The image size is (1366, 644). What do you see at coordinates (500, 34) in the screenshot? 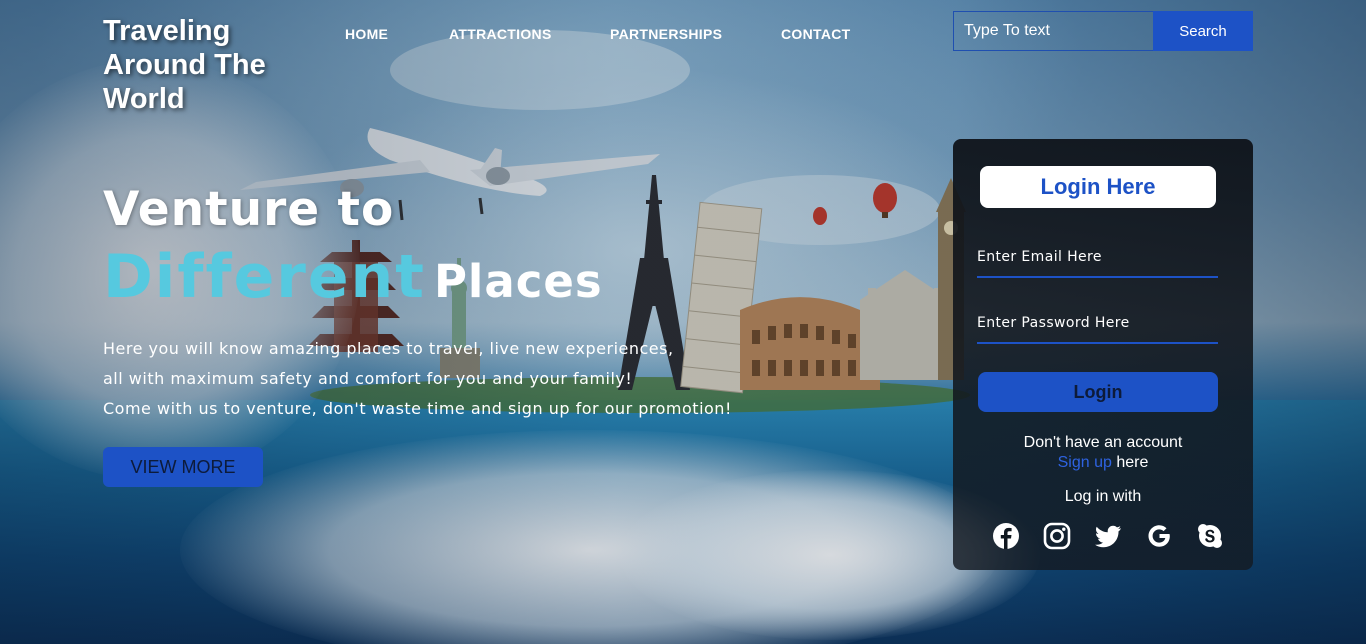
I see `nav-link-attractions: ATTRACTIONS` at bounding box center [500, 34].